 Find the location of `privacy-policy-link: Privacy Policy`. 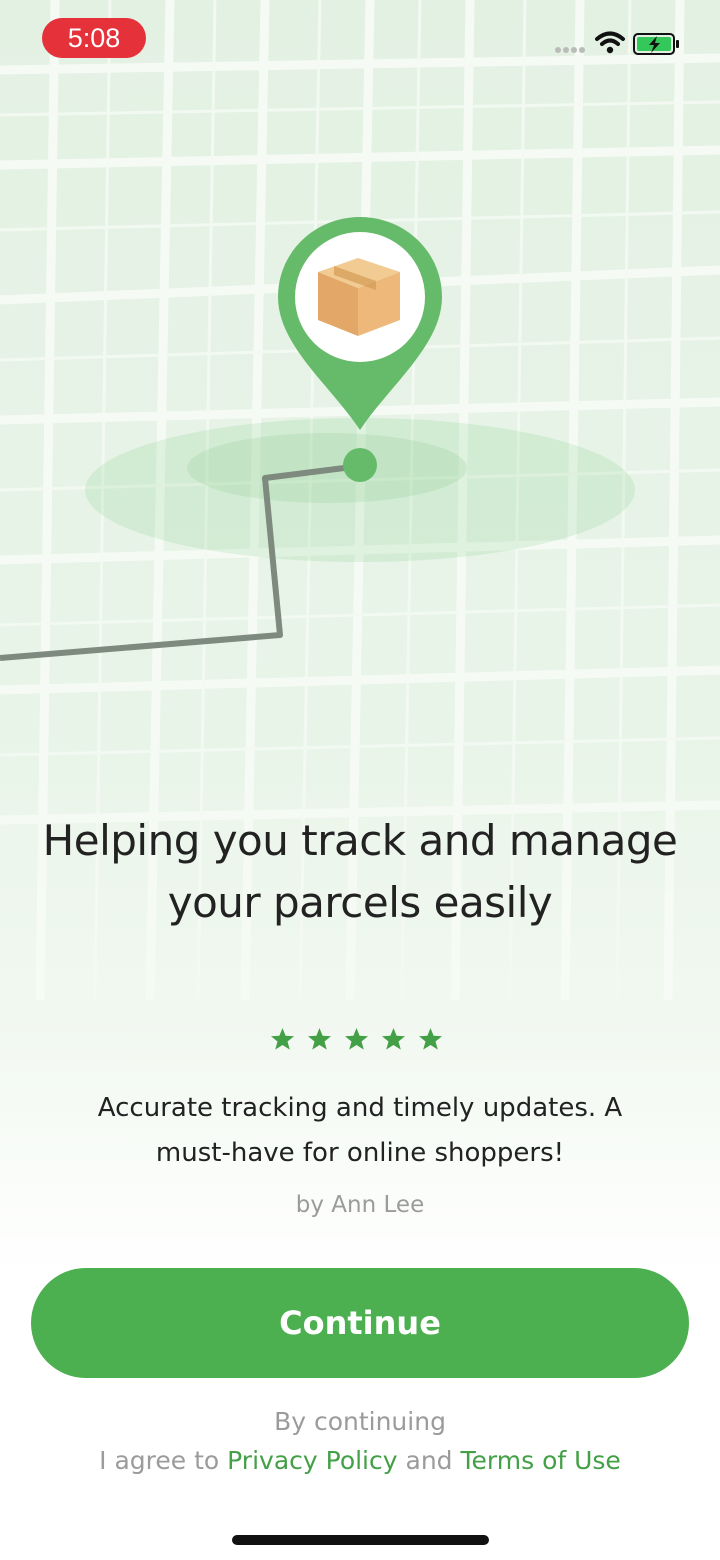

privacy-policy-link: Privacy Policy is located at coordinates (312, 1460).